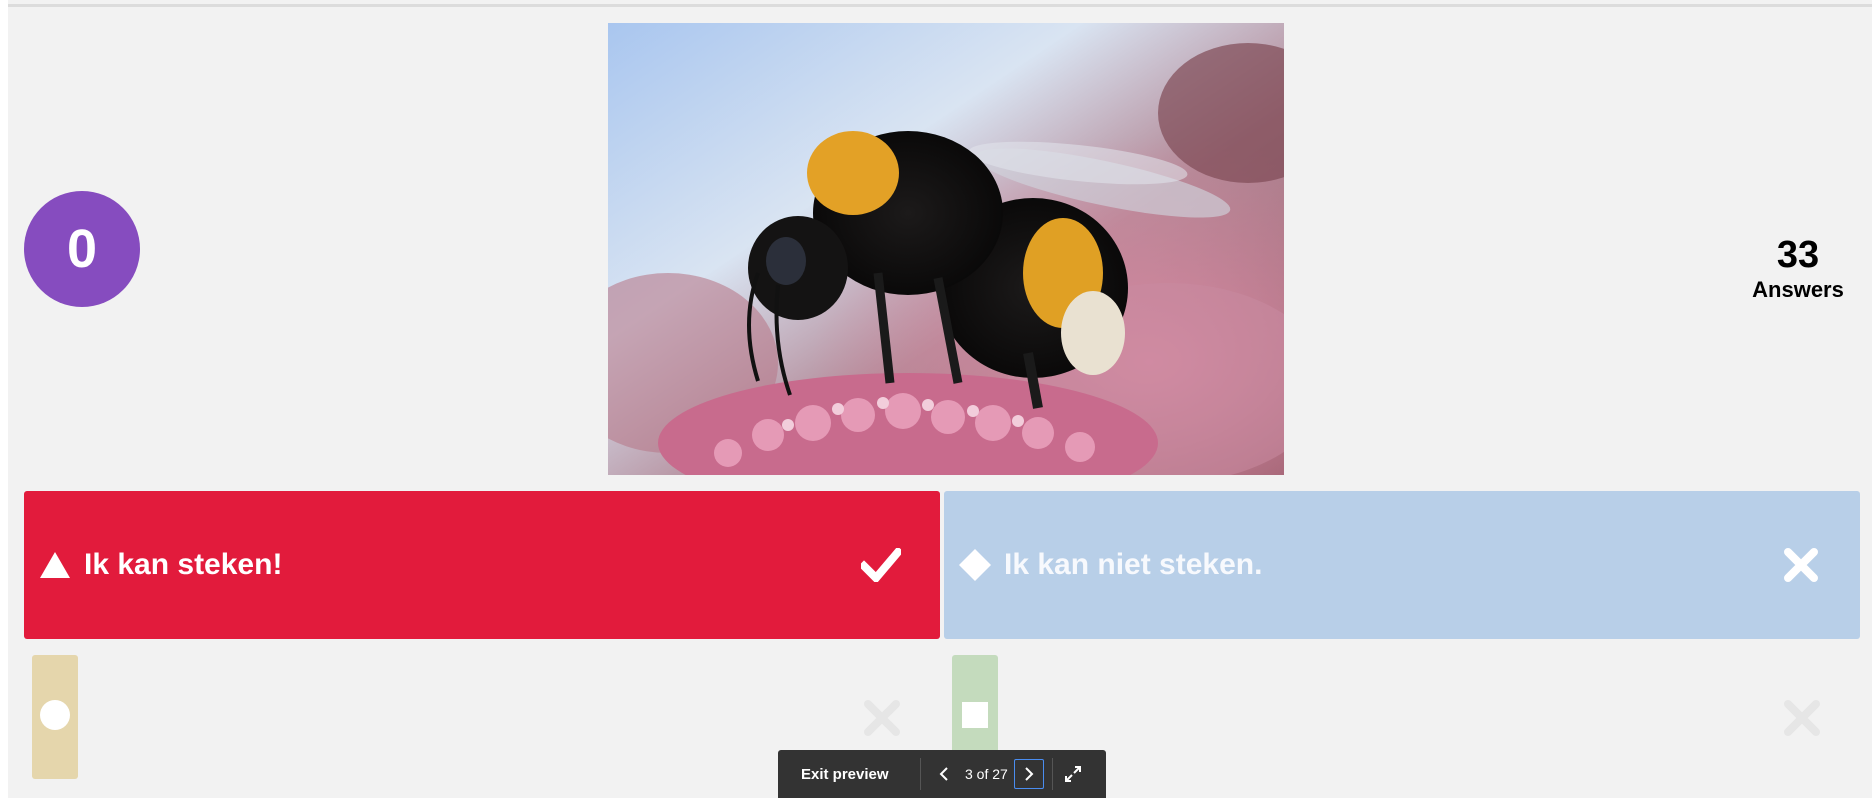 This screenshot has height=798, width=1872. I want to click on chevron-right-icon, so click(1029, 774).